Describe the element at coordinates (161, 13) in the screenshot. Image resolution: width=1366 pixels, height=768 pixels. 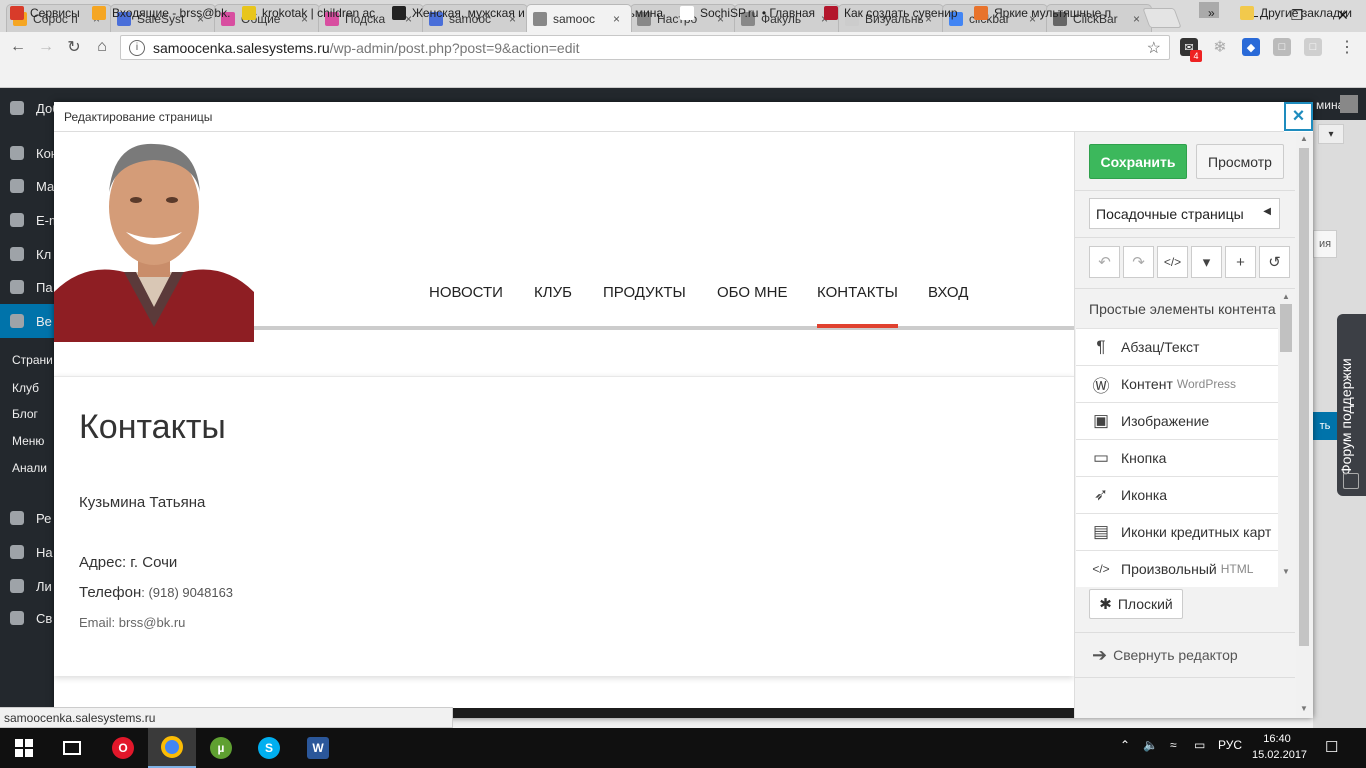
I see `bookmark-item: Входящие - brss@bk.` at that location.